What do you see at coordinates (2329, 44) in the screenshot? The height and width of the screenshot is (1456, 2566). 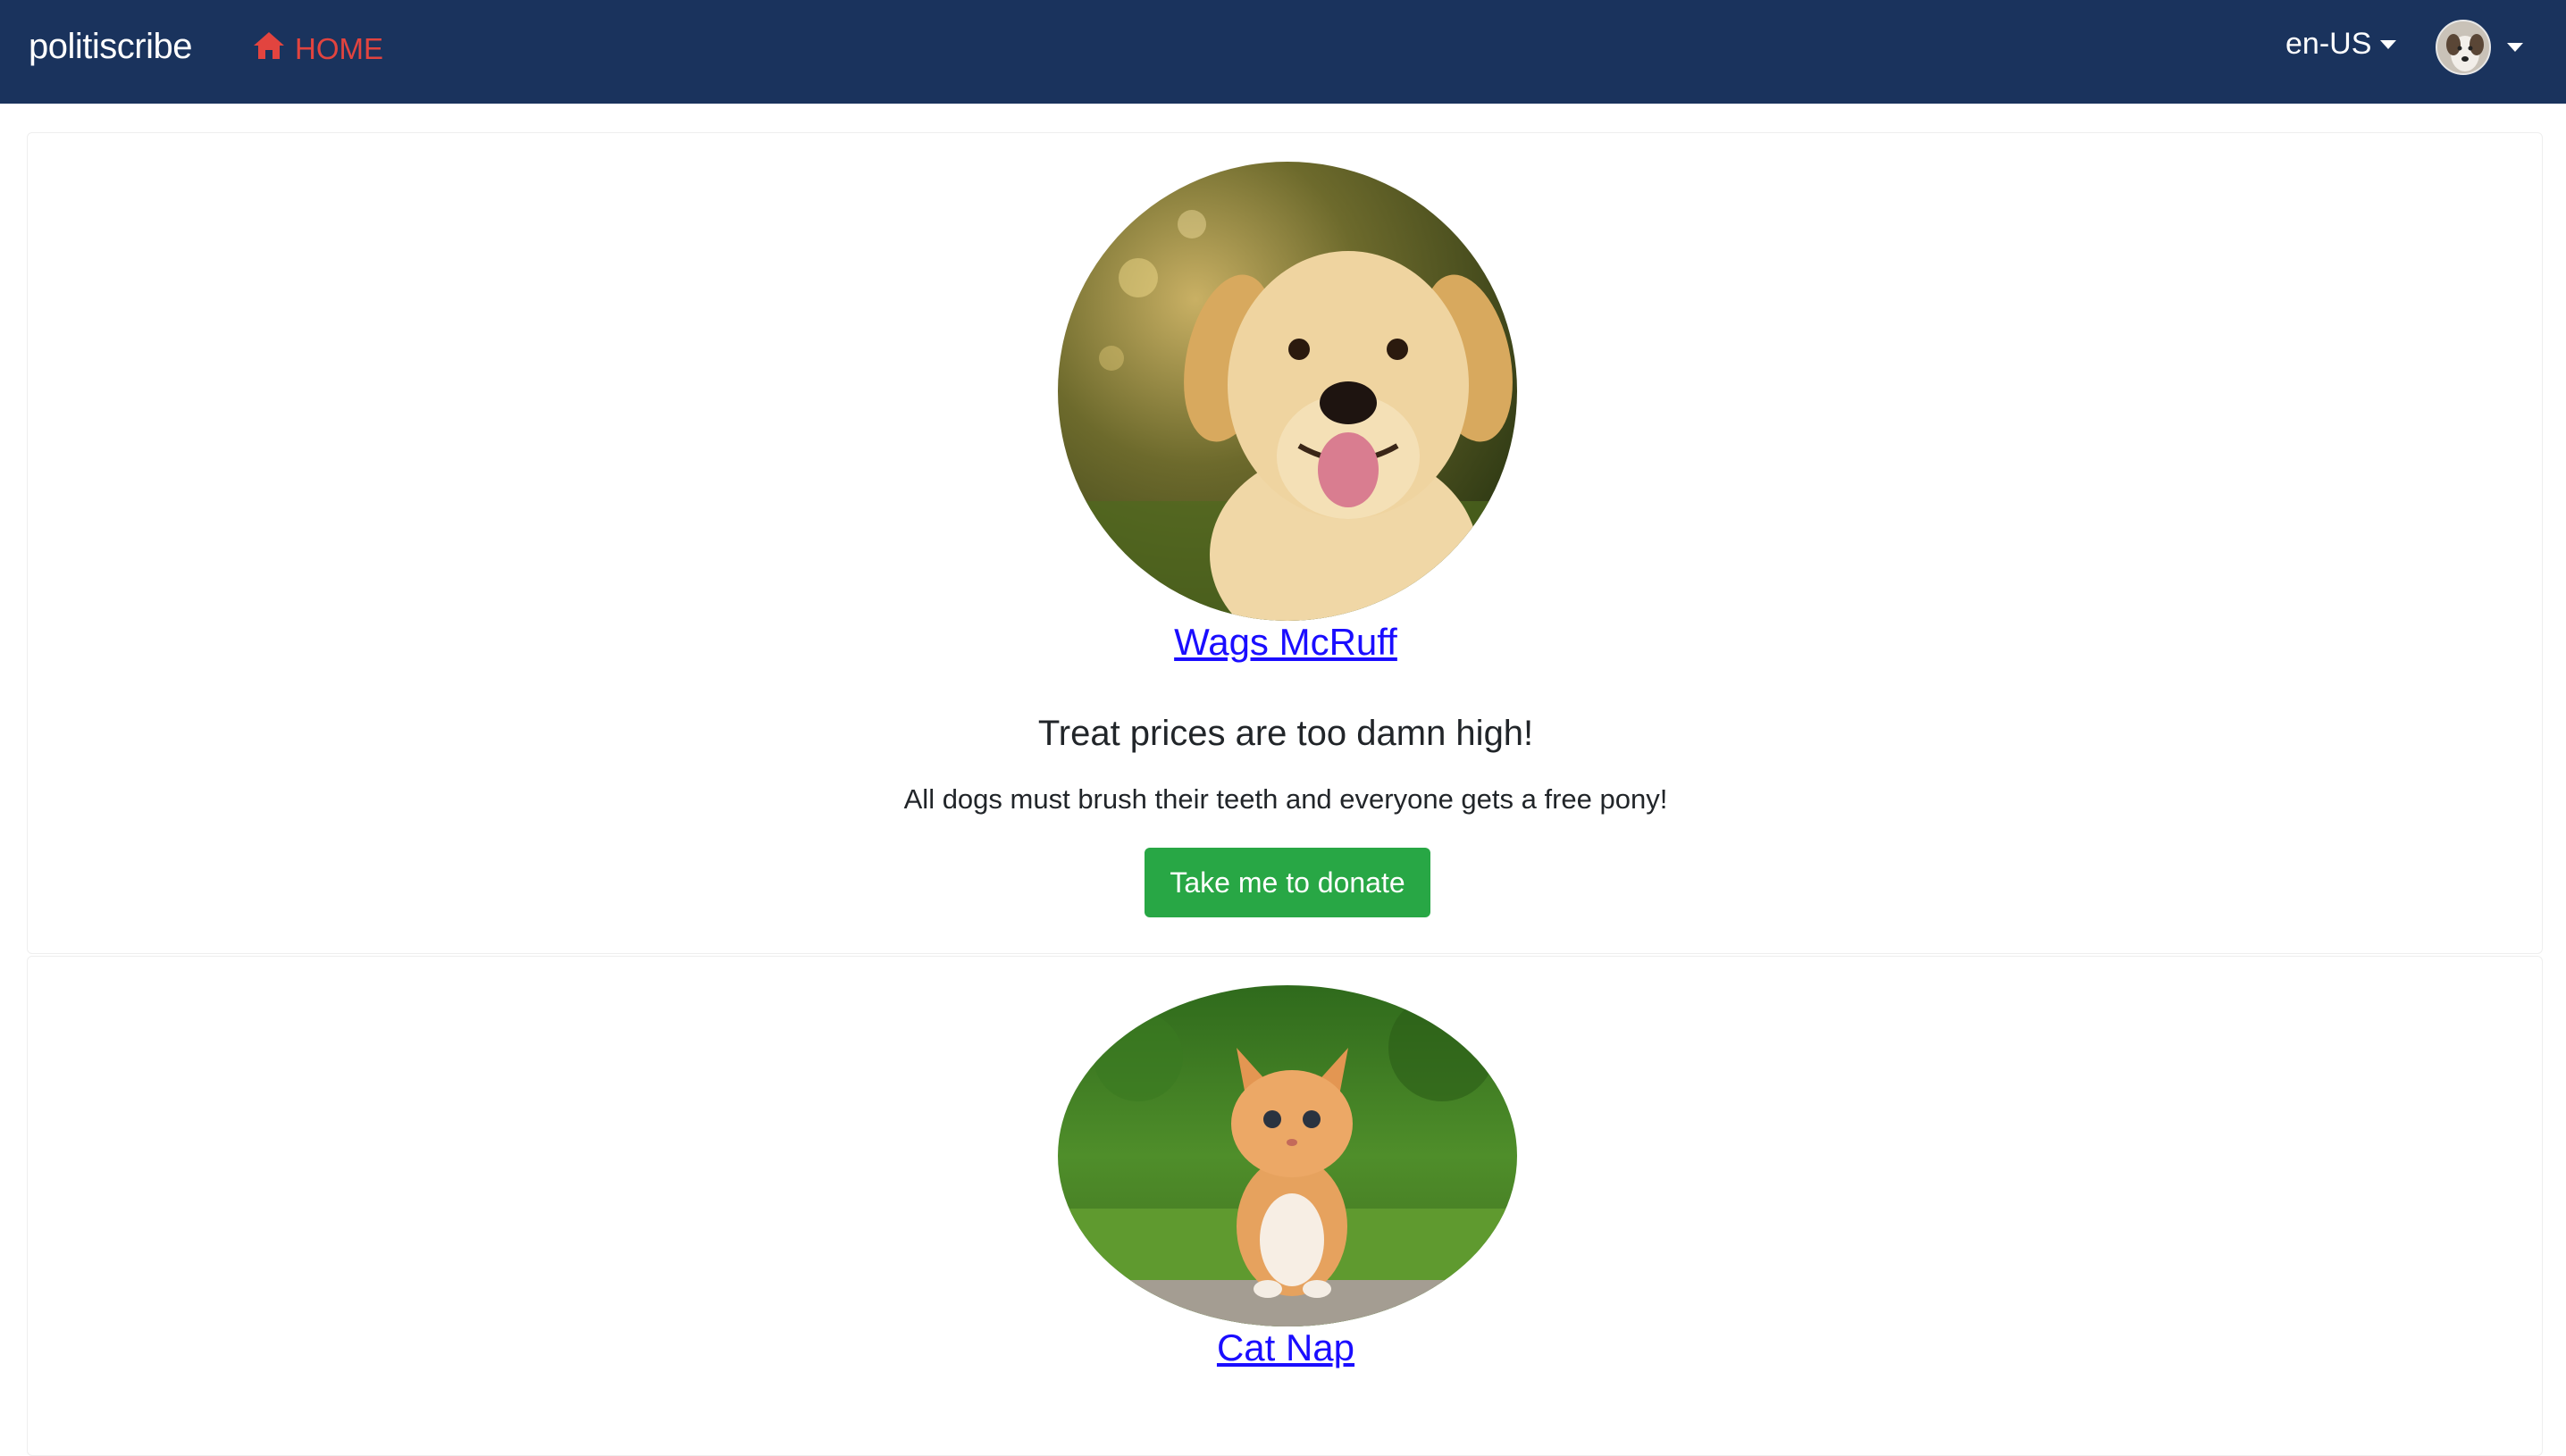 I see `language-label: en-US` at bounding box center [2329, 44].